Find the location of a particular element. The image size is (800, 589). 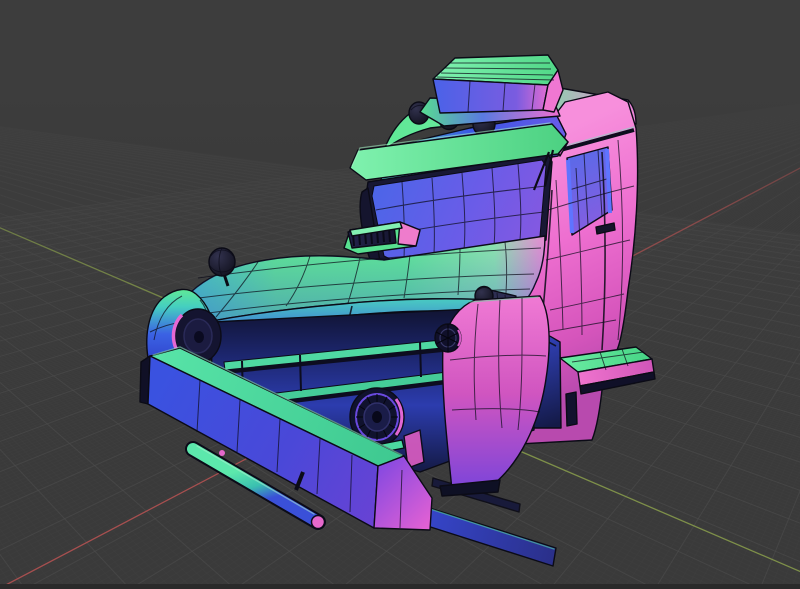

sky-background is located at coordinates (400, 40).